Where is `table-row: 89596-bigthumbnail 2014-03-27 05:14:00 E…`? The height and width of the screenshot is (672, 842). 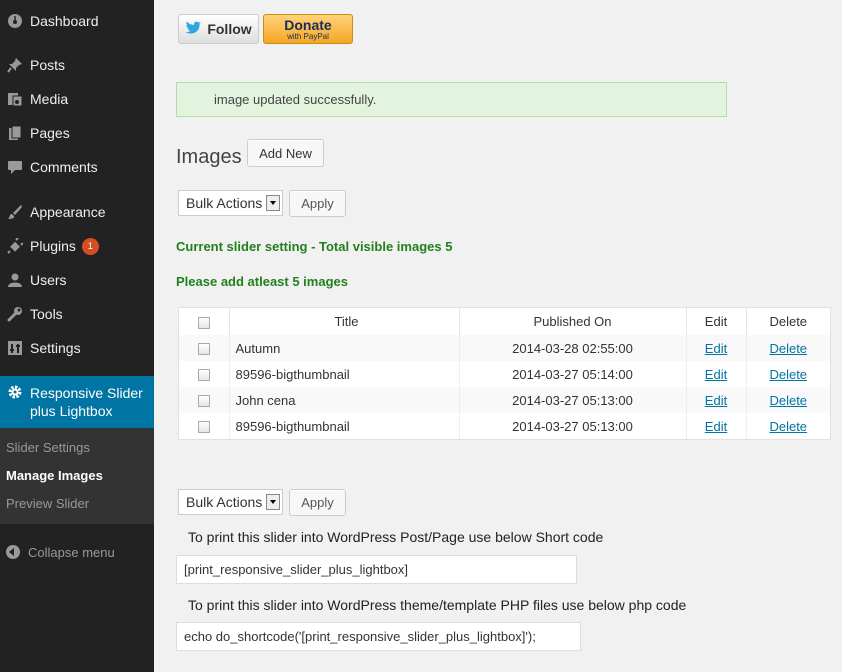 table-row: 89596-bigthumbnail 2014-03-27 05:14:00 E… is located at coordinates (504, 374).